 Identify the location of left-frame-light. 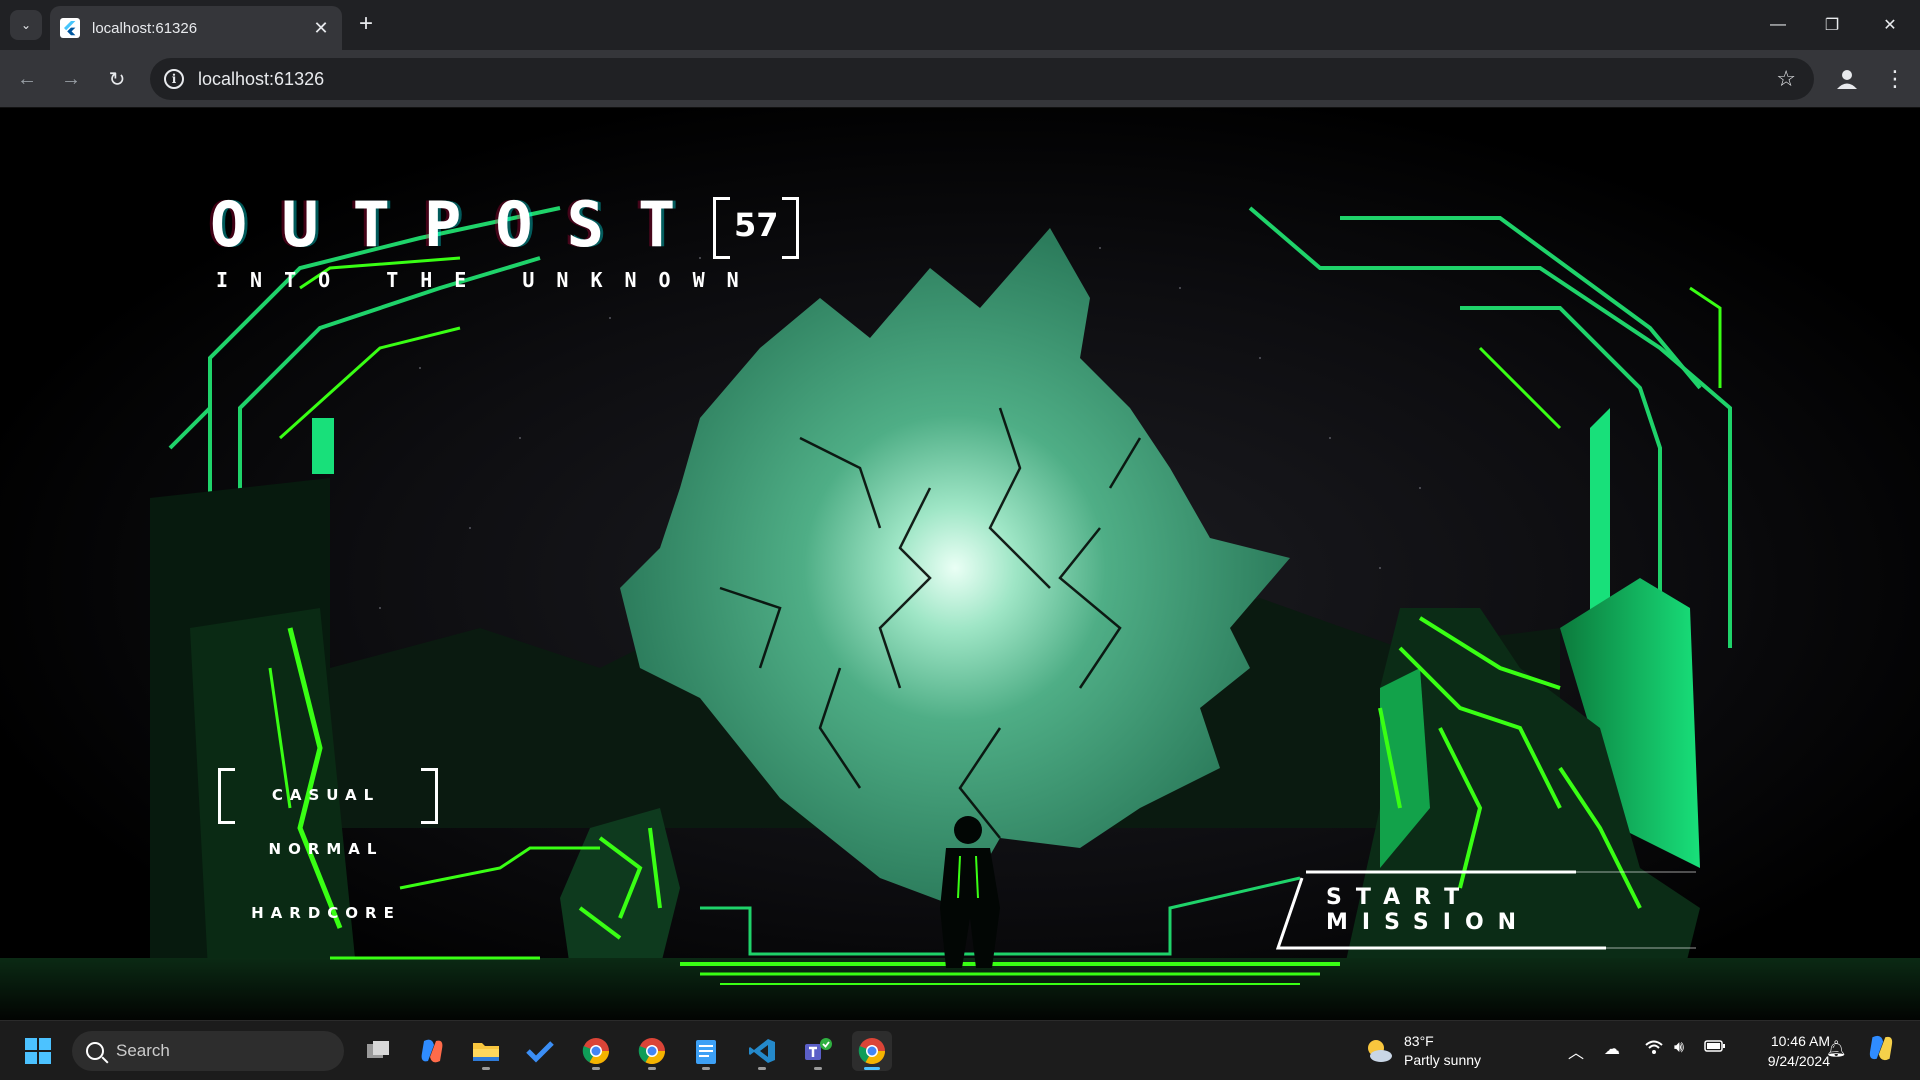
(323, 446).